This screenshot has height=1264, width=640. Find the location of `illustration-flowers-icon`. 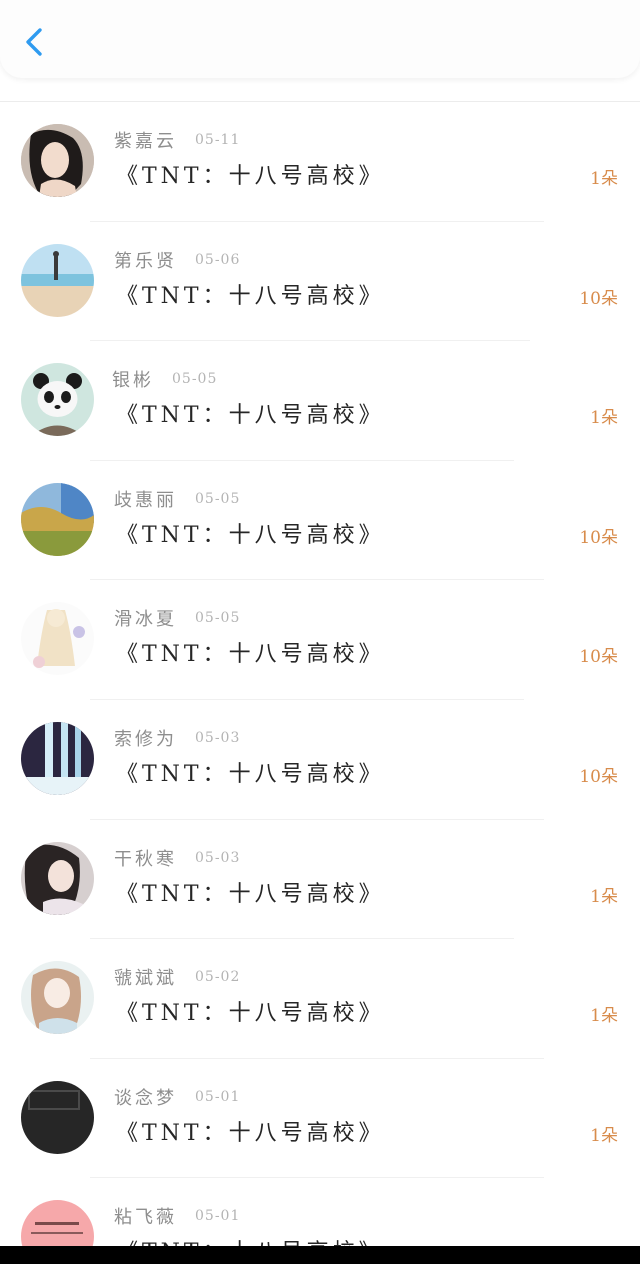

illustration-flowers-icon is located at coordinates (57, 639).